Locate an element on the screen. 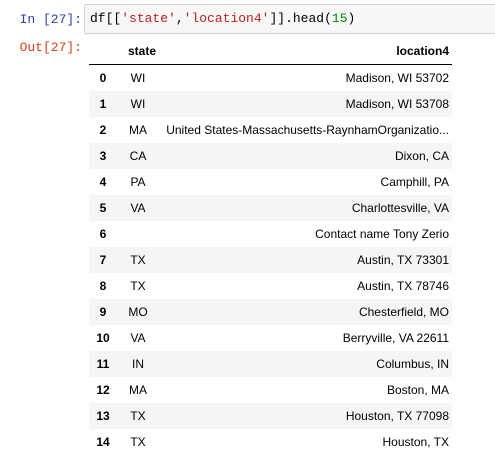 This screenshot has height=460, width=495. cell-location4: Houston, TX is located at coordinates (415, 442).